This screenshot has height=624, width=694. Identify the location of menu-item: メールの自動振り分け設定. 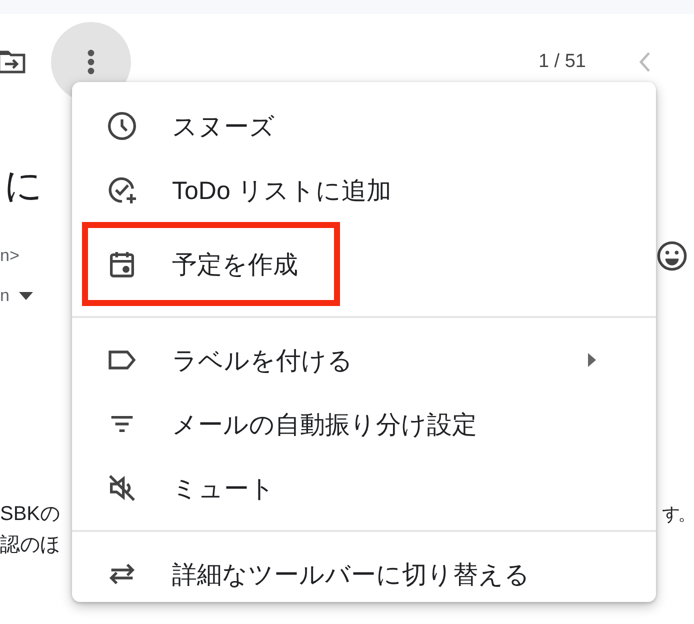
(364, 424).